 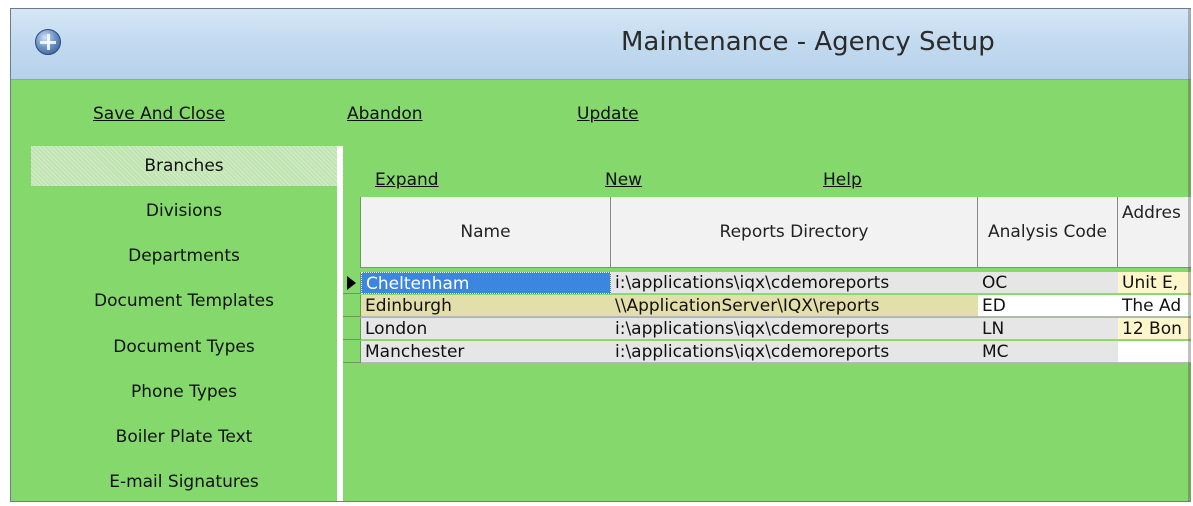 I want to click on cell-analysis-code: LN, so click(x=1048, y=329).